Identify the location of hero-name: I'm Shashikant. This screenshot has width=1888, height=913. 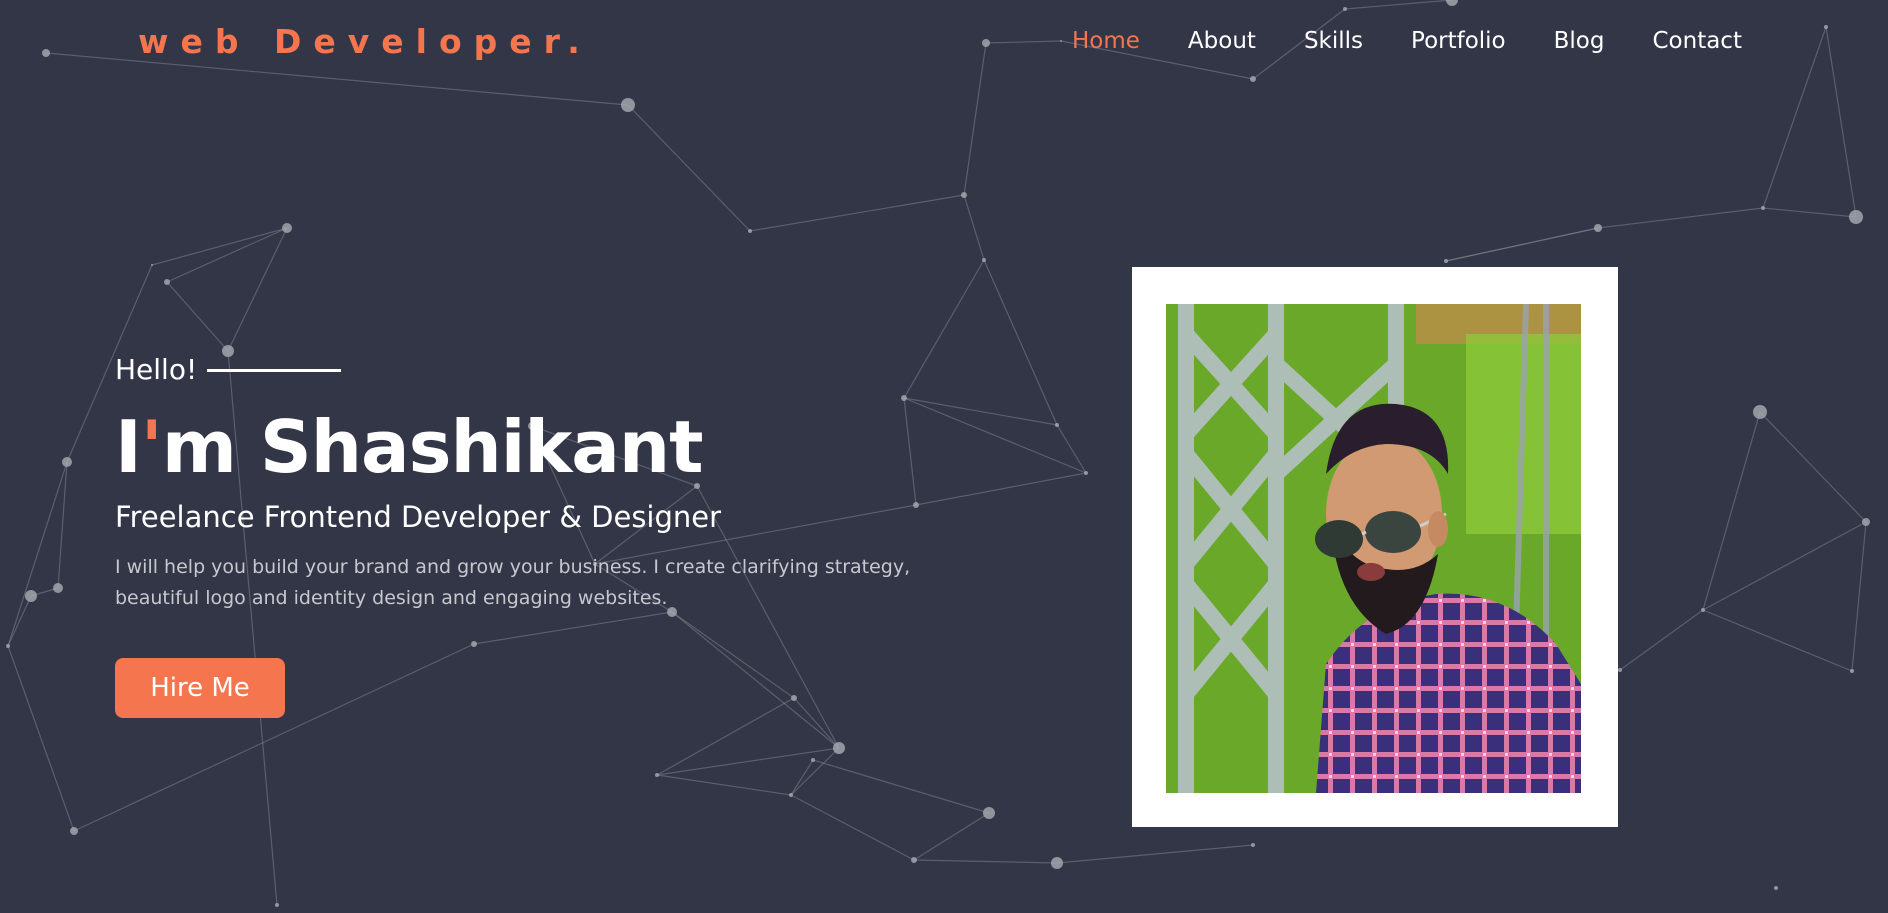
(535, 447).